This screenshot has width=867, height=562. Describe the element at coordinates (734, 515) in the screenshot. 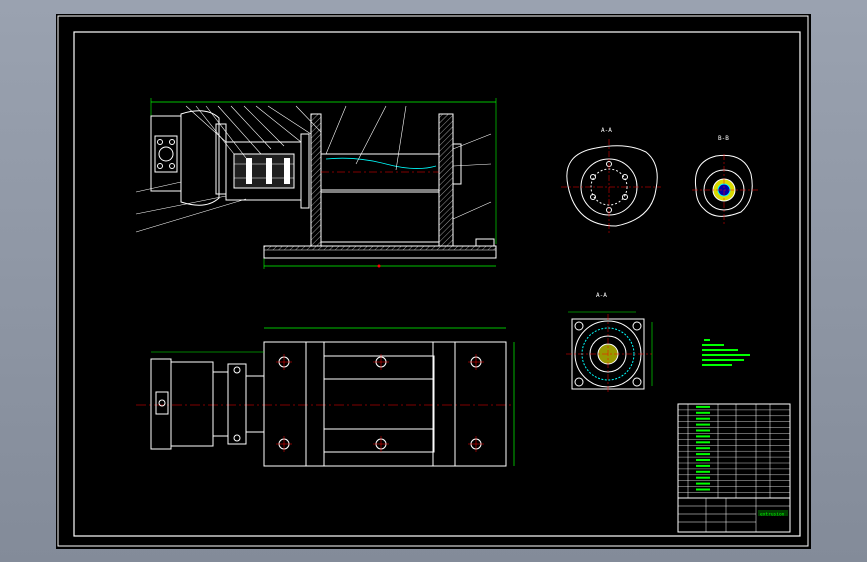

I see `title-block: extrusion` at that location.